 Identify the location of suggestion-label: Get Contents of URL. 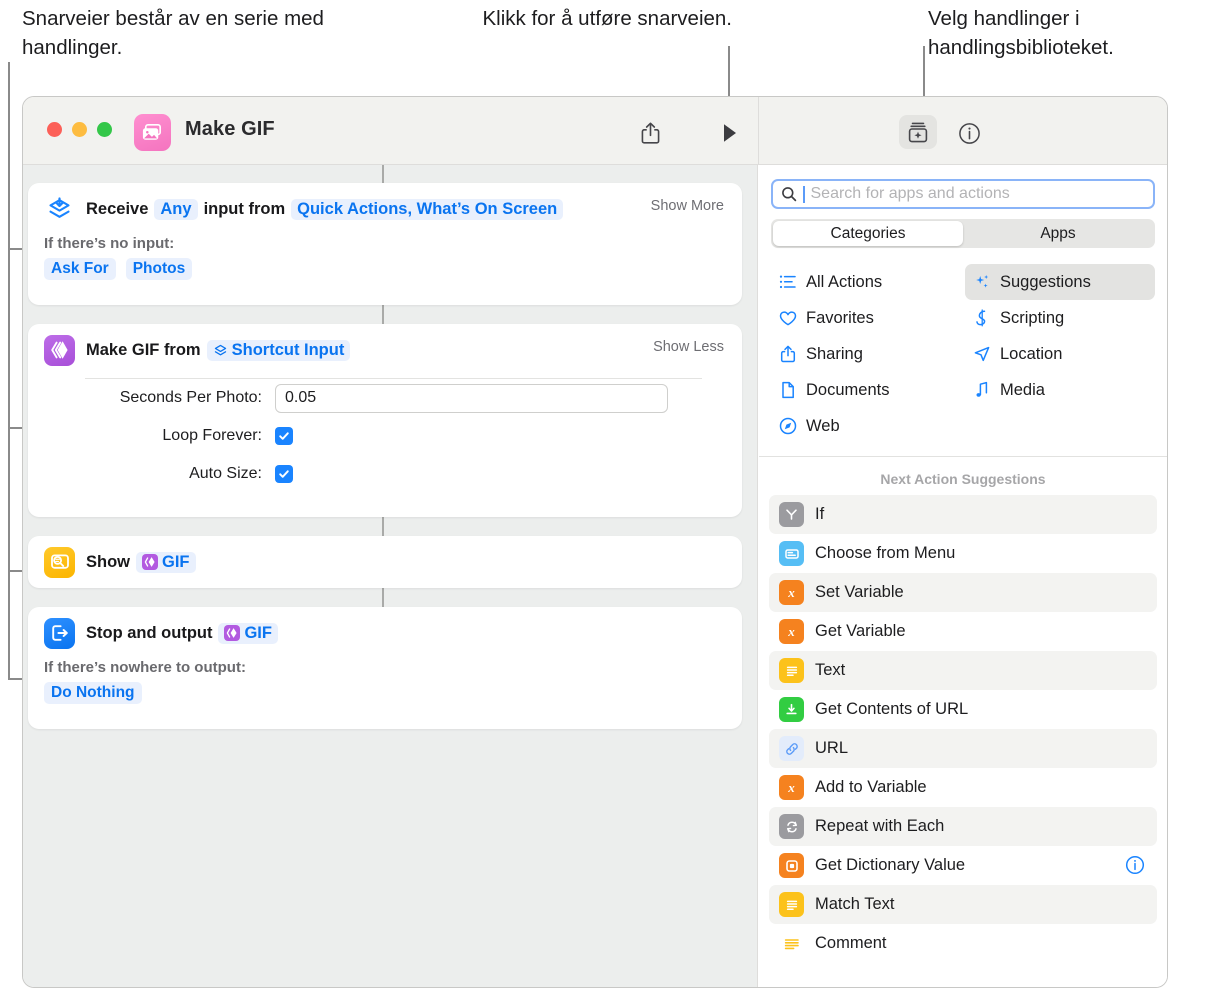
(892, 709).